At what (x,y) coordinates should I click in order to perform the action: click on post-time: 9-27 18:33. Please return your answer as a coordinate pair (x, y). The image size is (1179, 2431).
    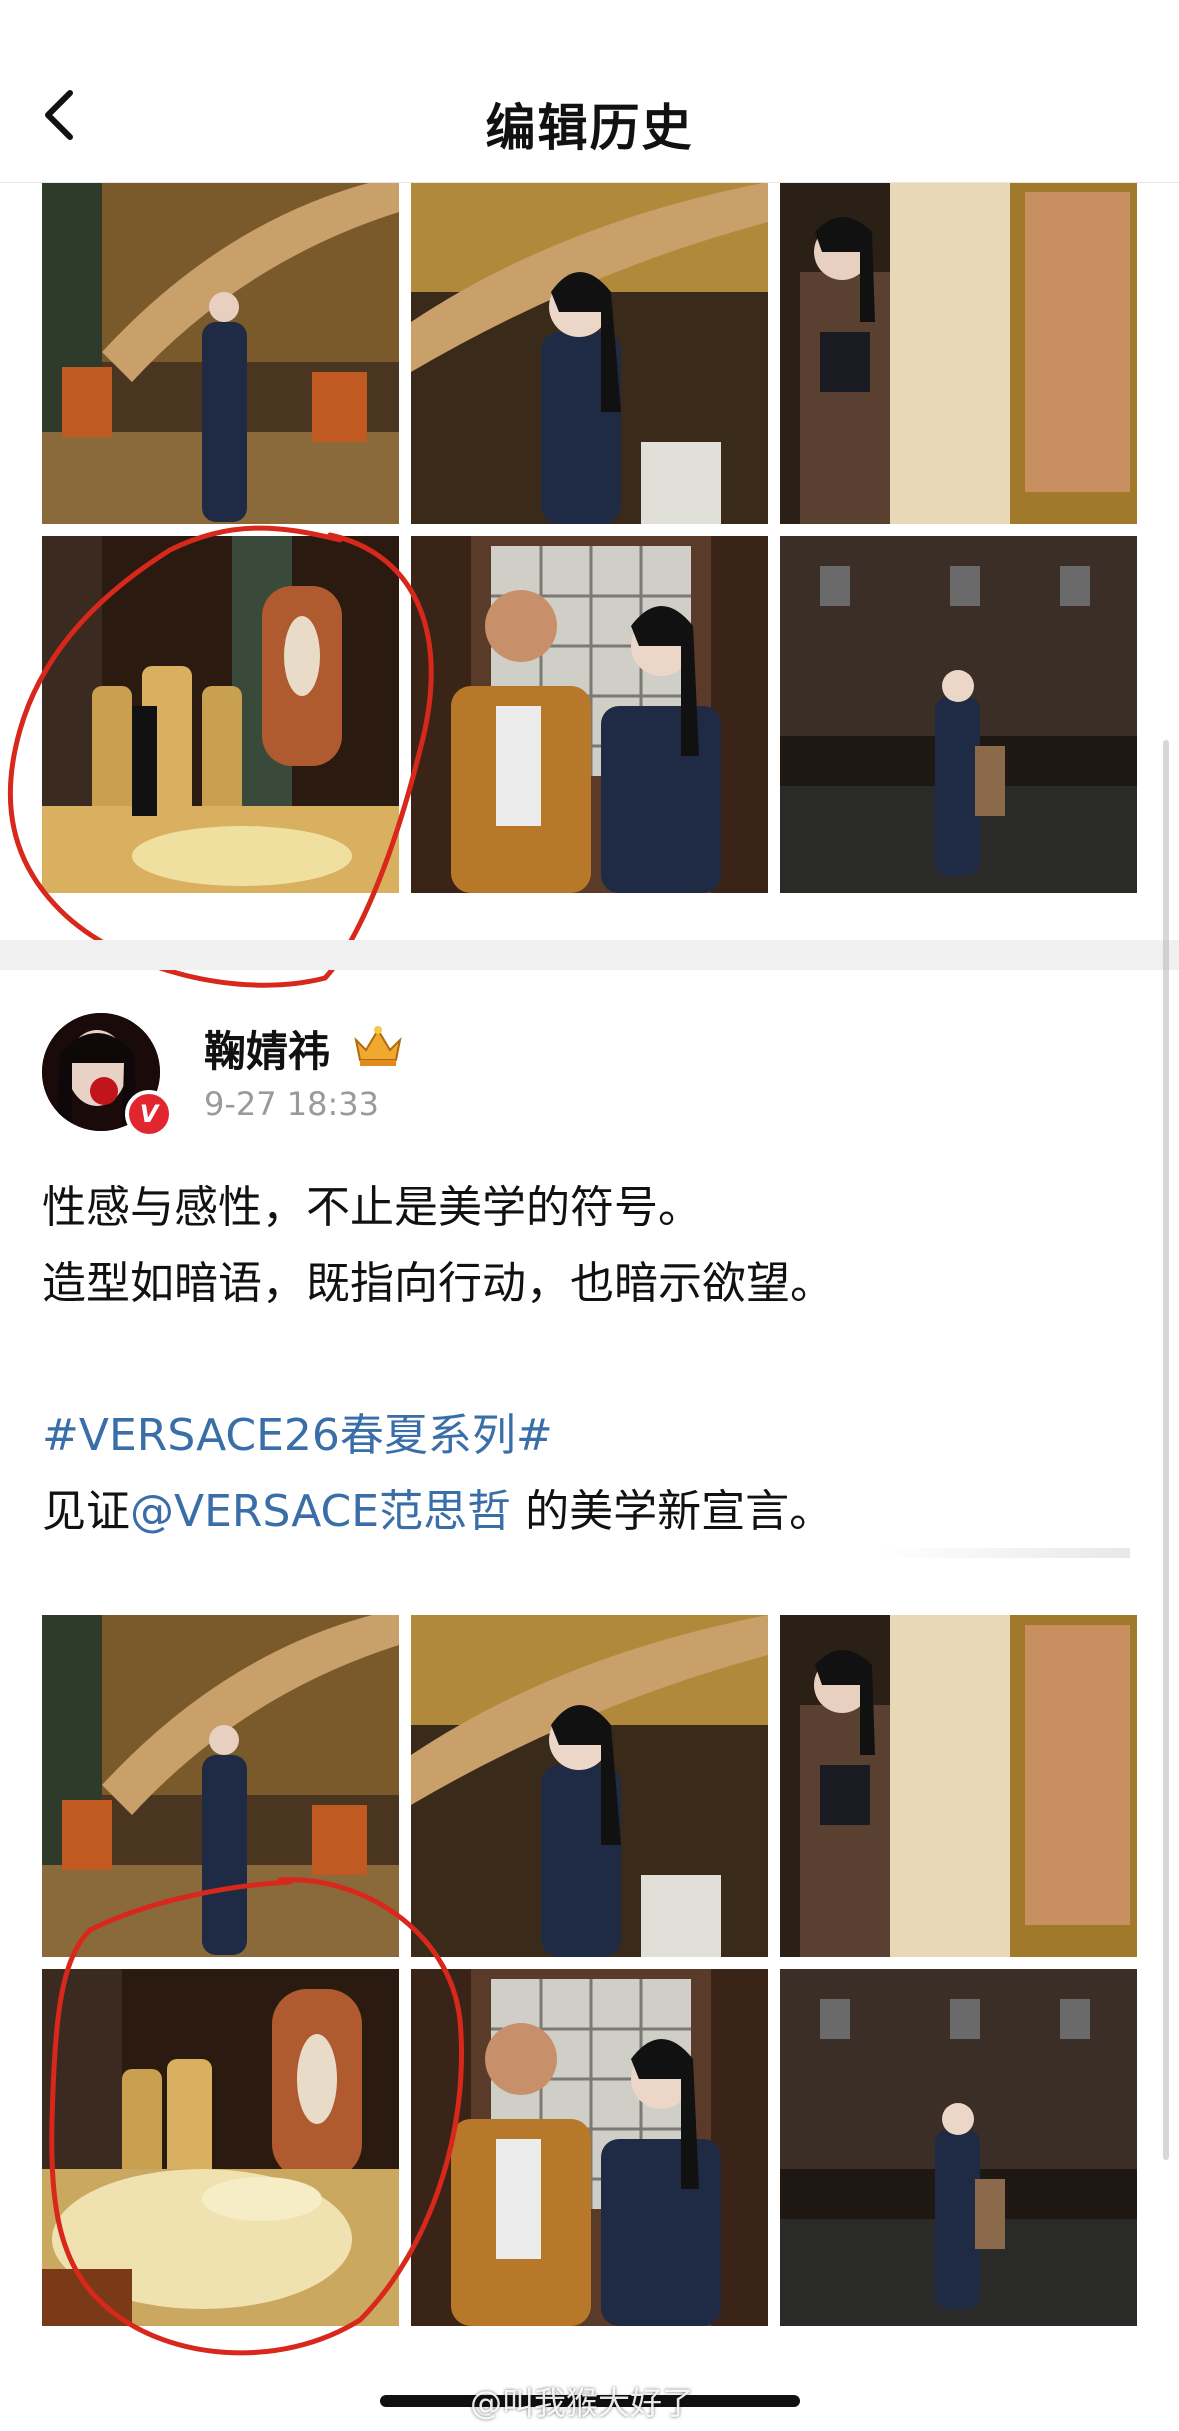
    Looking at the image, I should click on (292, 1104).